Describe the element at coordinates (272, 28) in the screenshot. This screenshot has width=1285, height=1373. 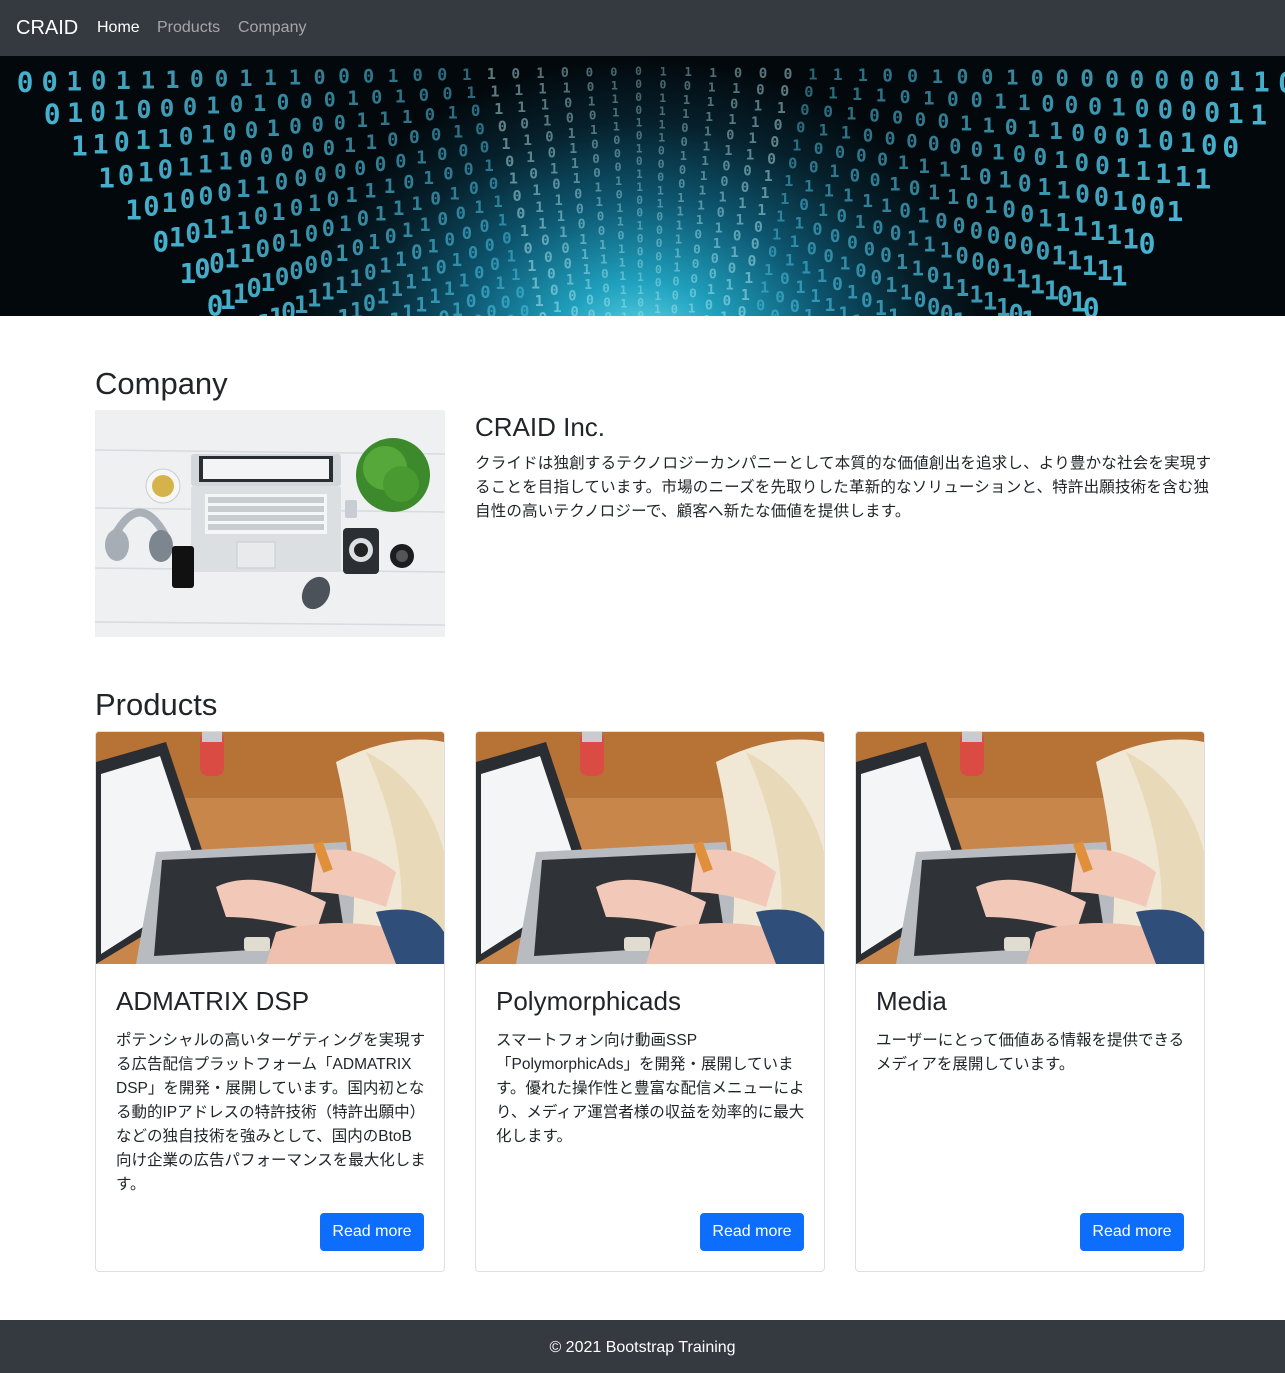
I see `nav-link-company: Company` at that location.